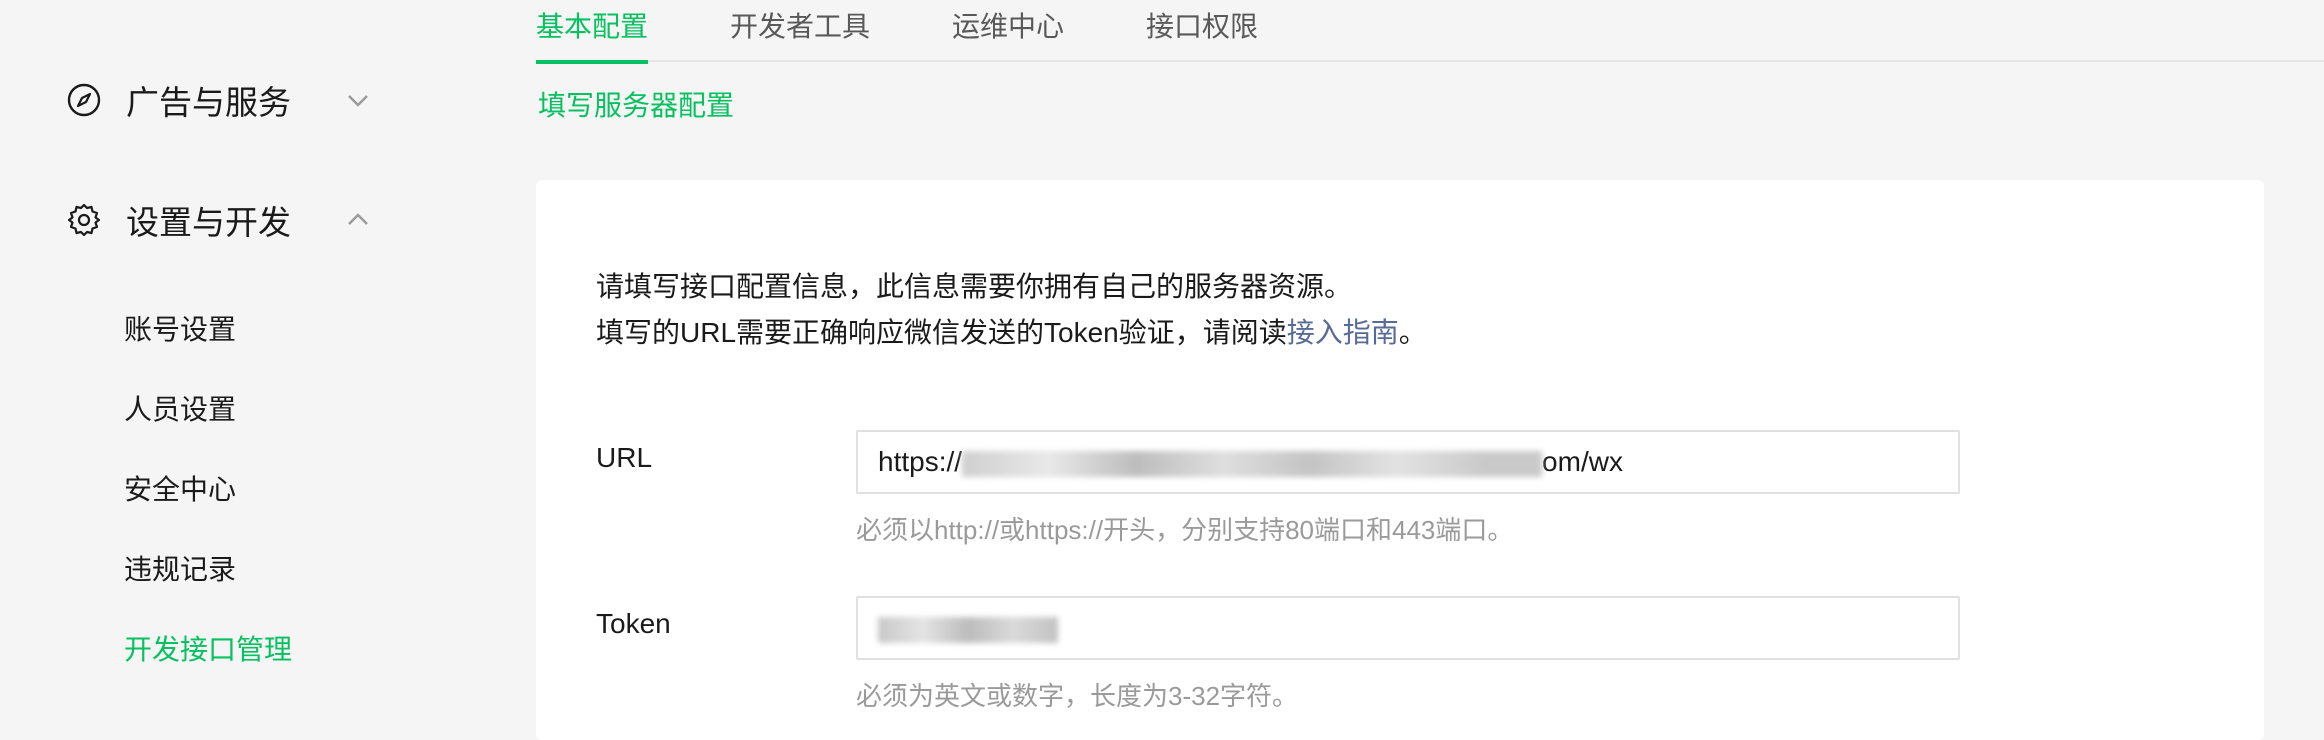 This screenshot has height=740, width=2324. I want to click on tab-bar: 基本配置 开发者工具 运维中心 接口权限, so click(1430, 32).